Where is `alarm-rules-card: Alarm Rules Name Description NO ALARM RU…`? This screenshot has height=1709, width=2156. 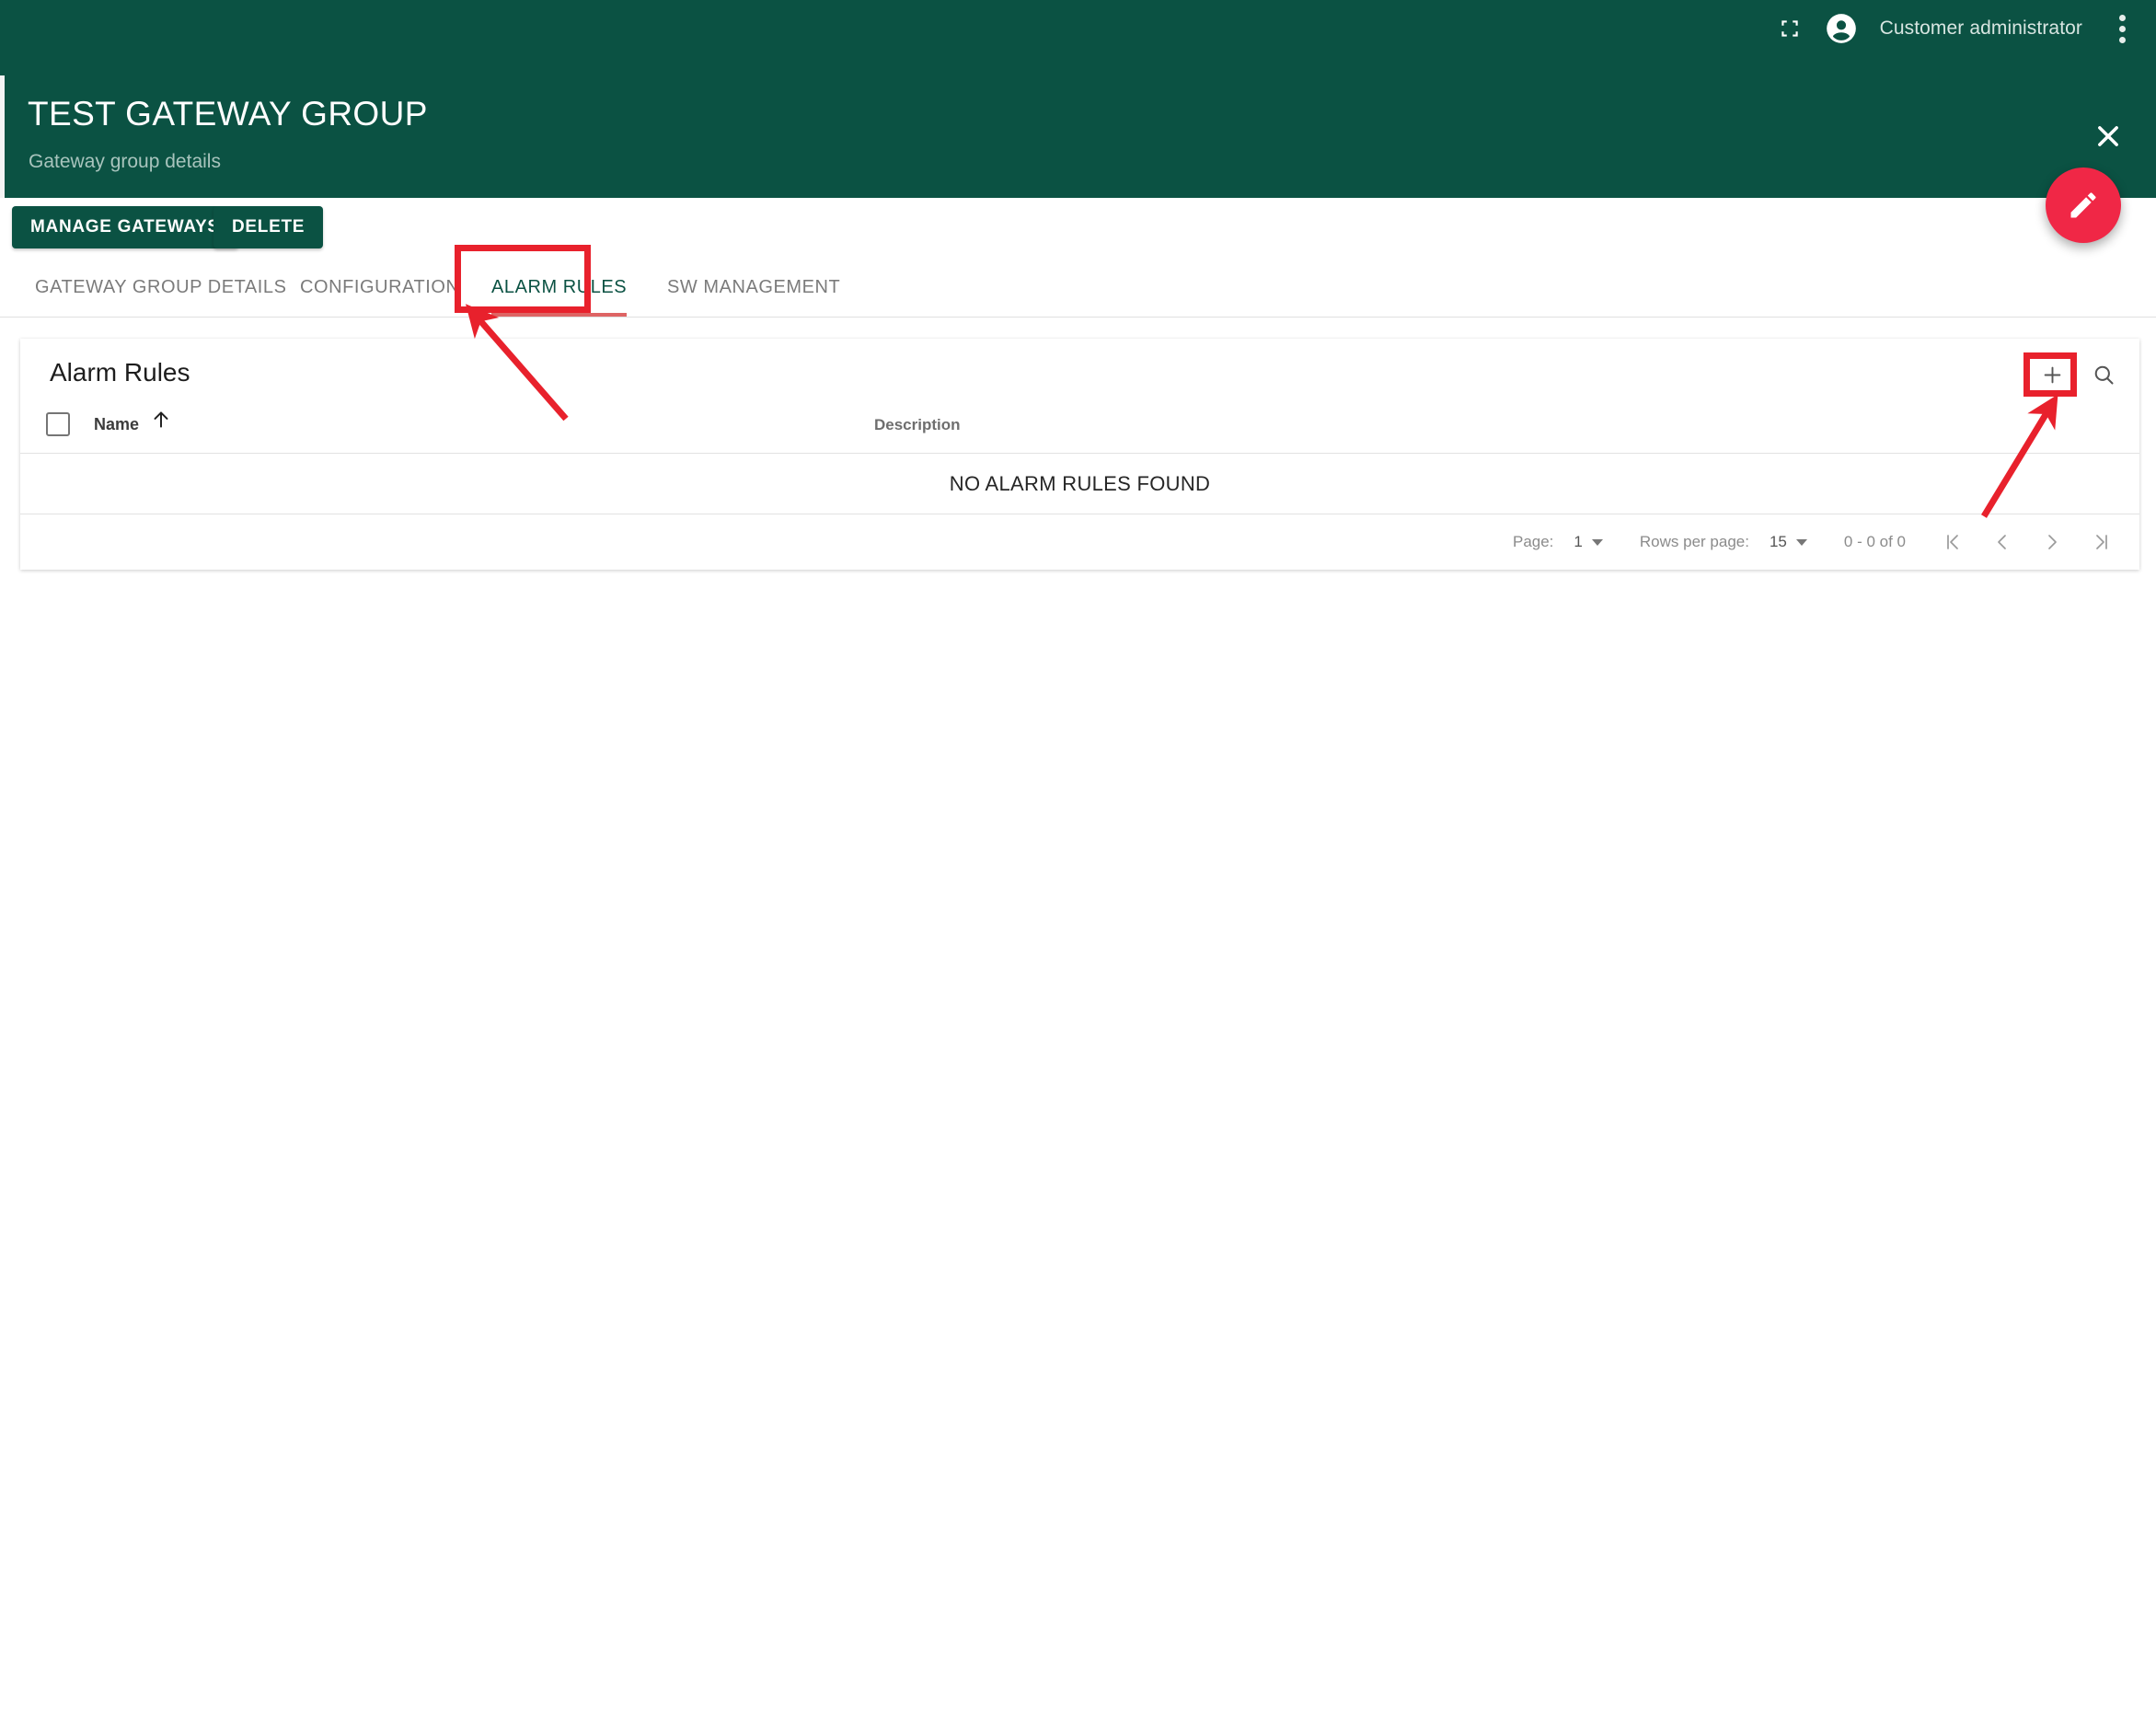
alarm-rules-card: Alarm Rules Name Description NO ALARM RU… is located at coordinates (1079, 454).